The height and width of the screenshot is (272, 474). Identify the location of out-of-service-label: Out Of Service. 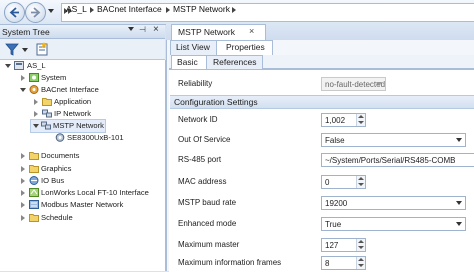
(204, 139).